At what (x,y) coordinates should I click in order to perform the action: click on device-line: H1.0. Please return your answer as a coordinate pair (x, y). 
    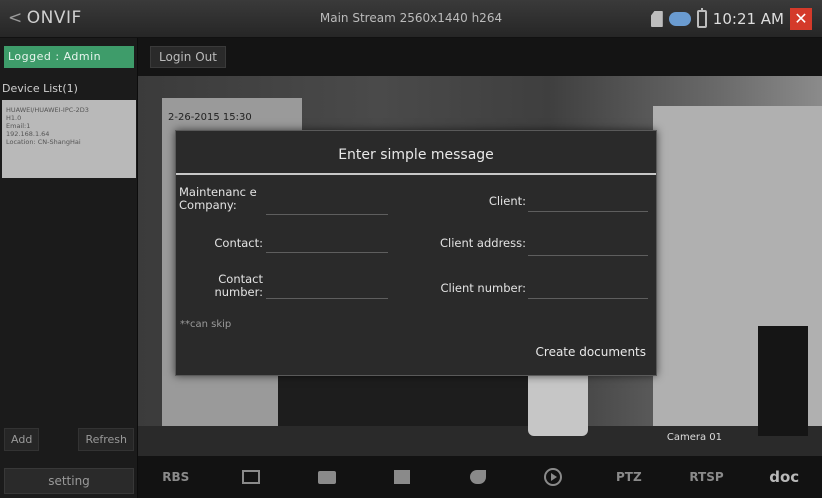
    Looking at the image, I should click on (14, 118).